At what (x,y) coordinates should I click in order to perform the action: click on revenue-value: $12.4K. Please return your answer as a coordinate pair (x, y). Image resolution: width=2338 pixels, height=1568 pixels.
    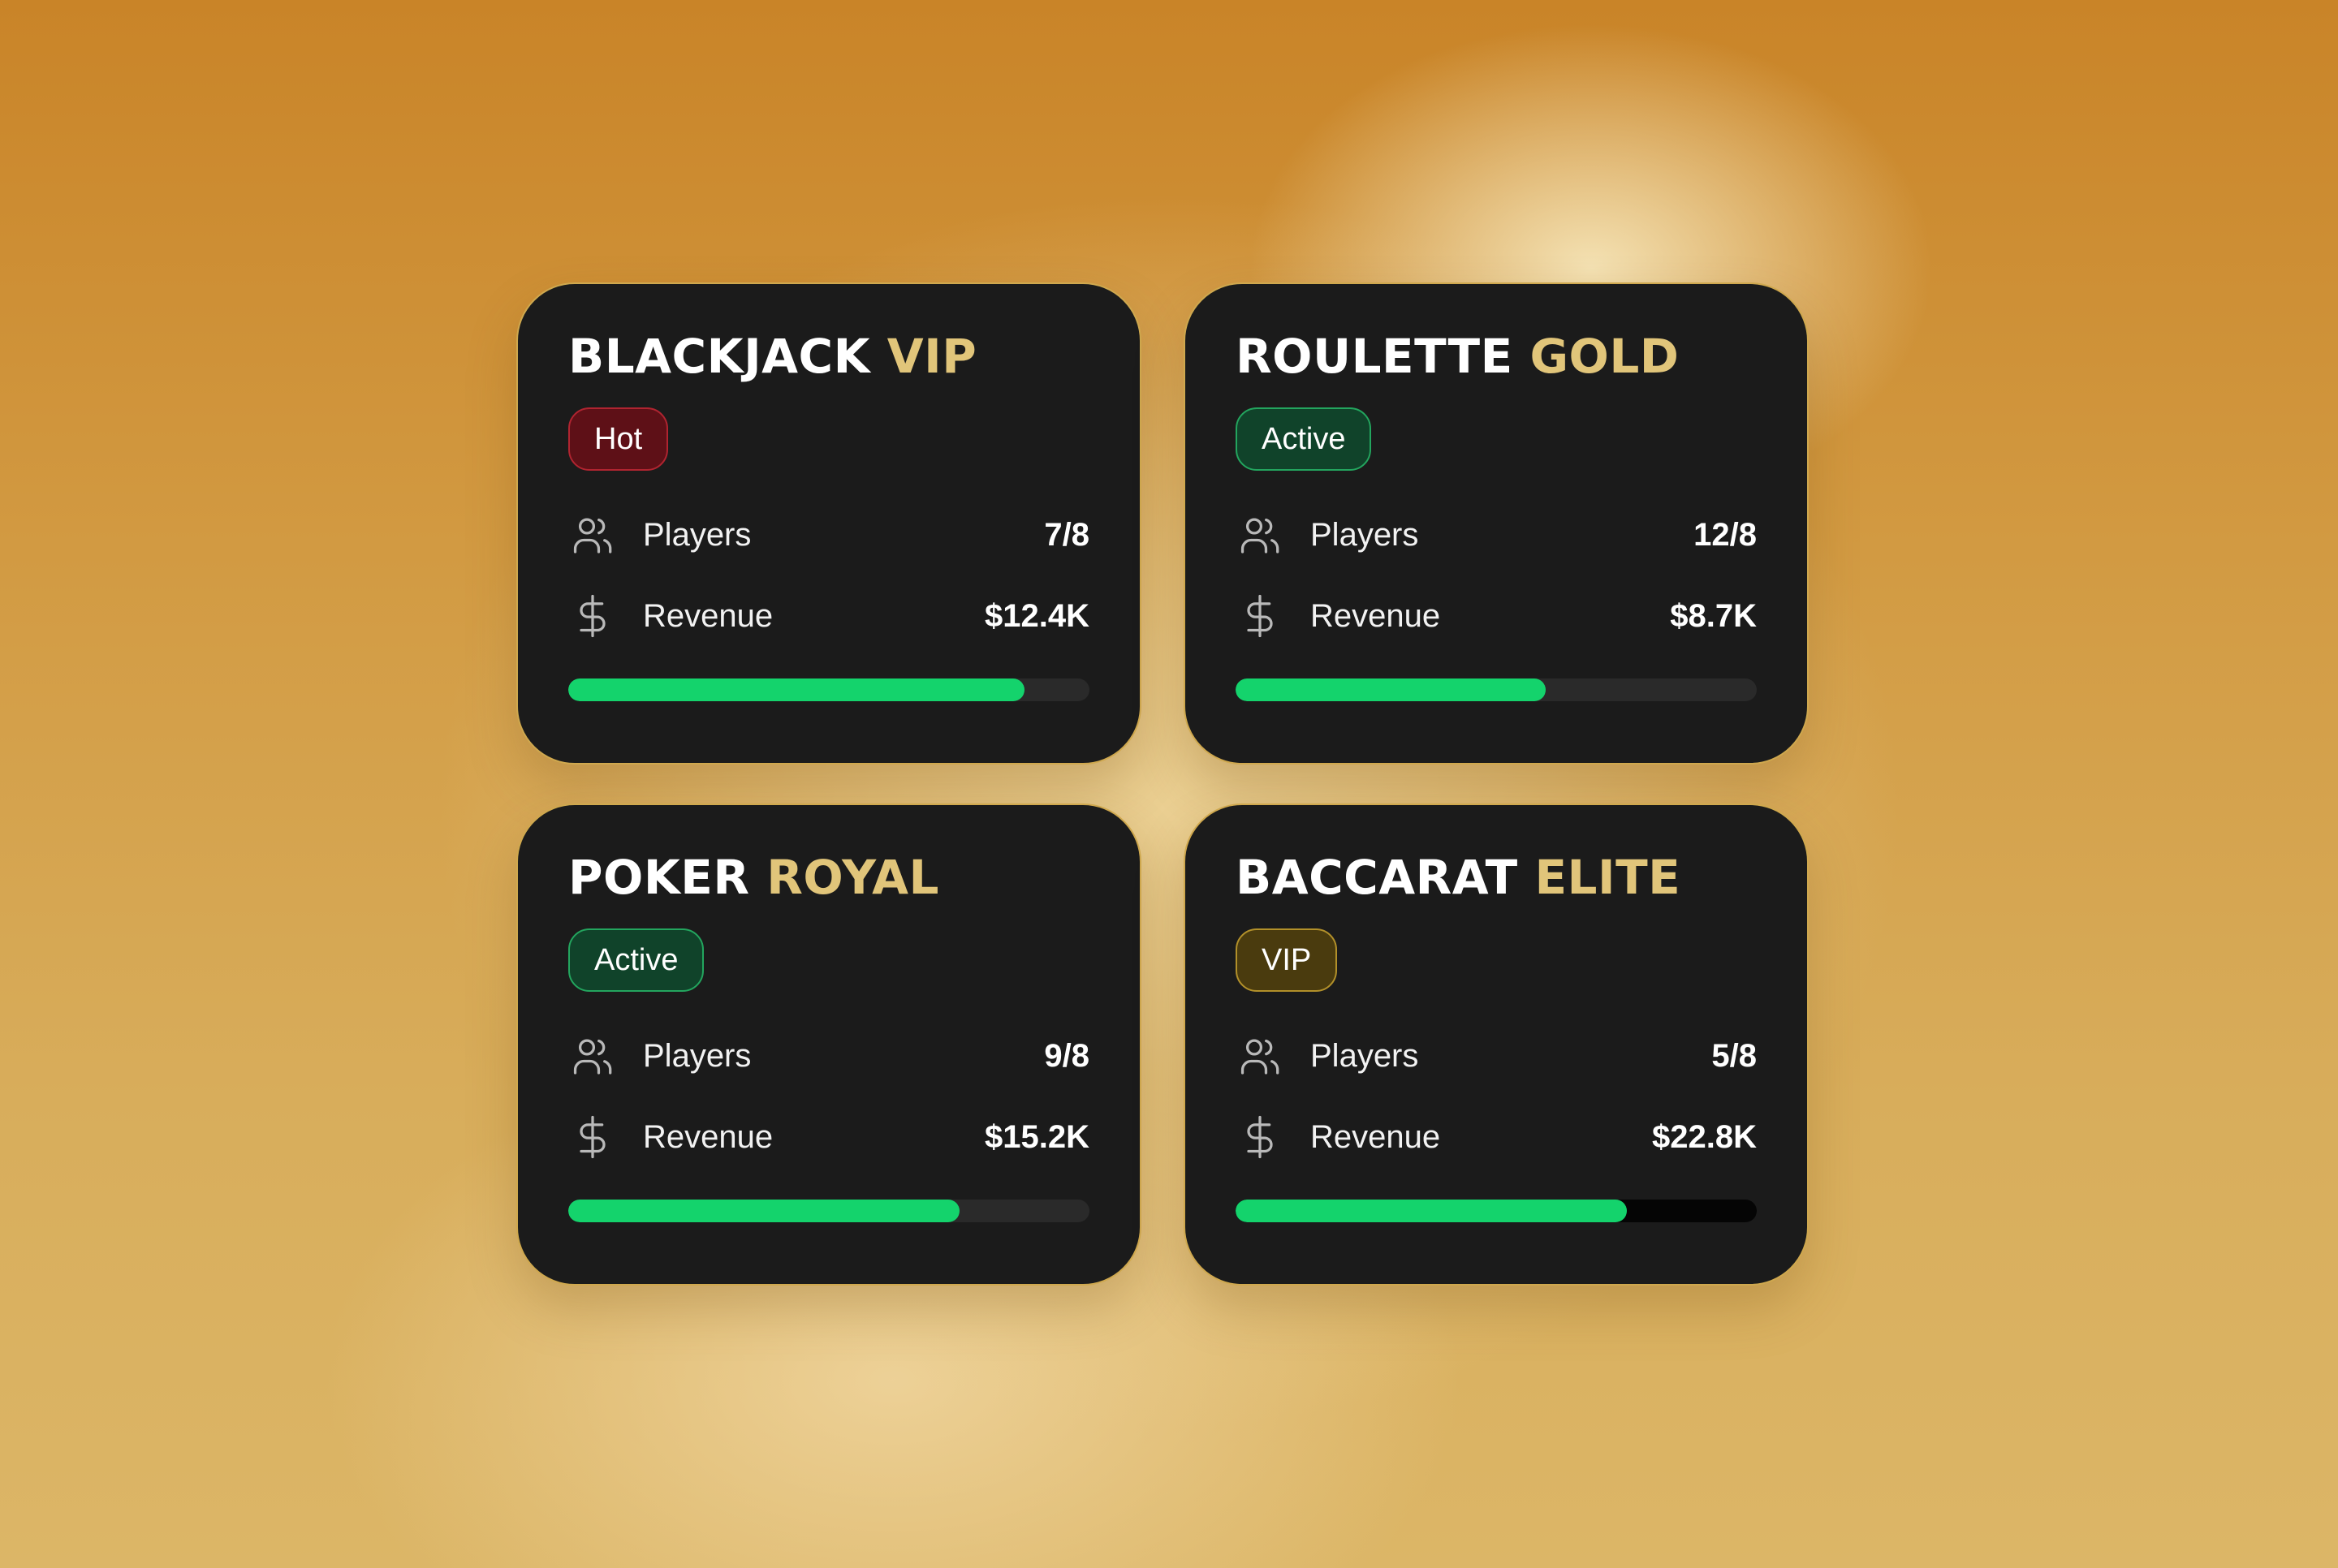
    Looking at the image, I should click on (1037, 615).